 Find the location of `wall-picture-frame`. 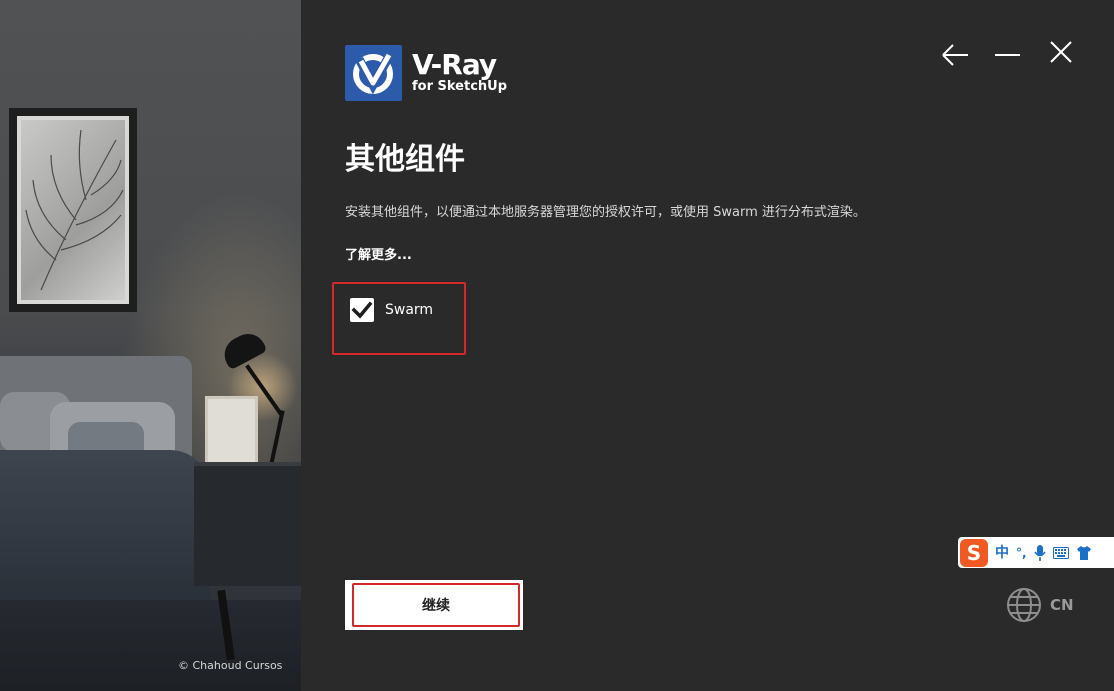

wall-picture-frame is located at coordinates (73, 210).